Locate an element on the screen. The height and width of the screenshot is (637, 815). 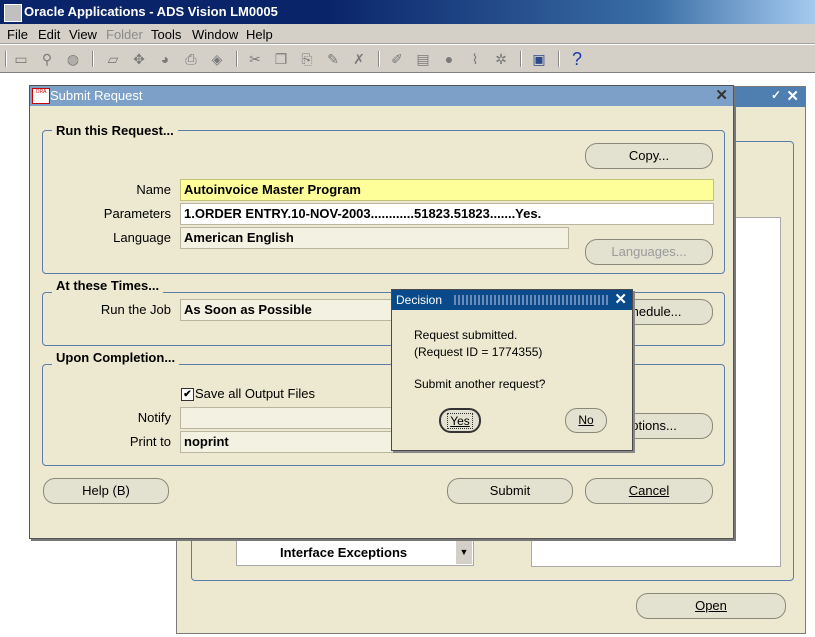
decision-title-bar: Decision ✕ is located at coordinates (512, 300).